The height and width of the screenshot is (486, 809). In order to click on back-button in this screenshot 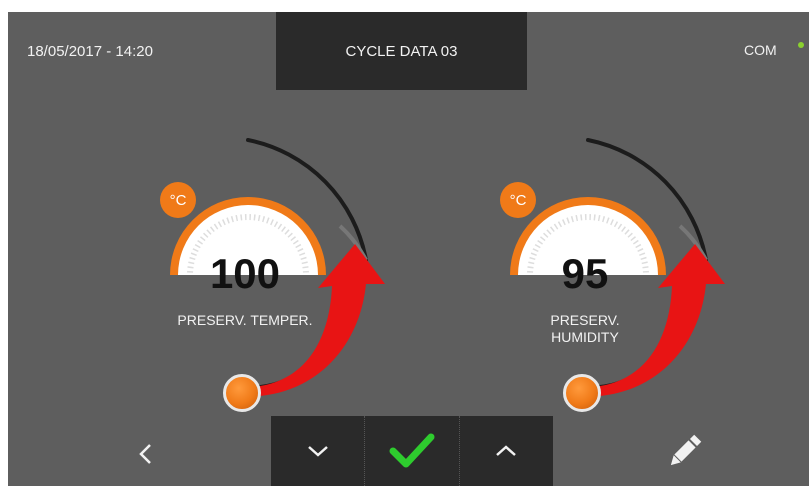, I will do `click(146, 454)`.